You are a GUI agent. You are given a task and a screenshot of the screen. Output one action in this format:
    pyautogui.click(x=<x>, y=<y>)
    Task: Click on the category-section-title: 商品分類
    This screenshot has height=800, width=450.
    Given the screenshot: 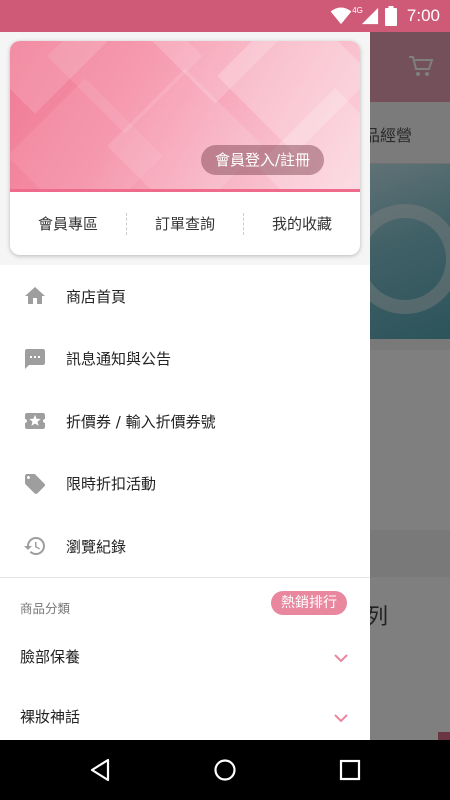 What is the action you would take?
    pyautogui.click(x=45, y=608)
    